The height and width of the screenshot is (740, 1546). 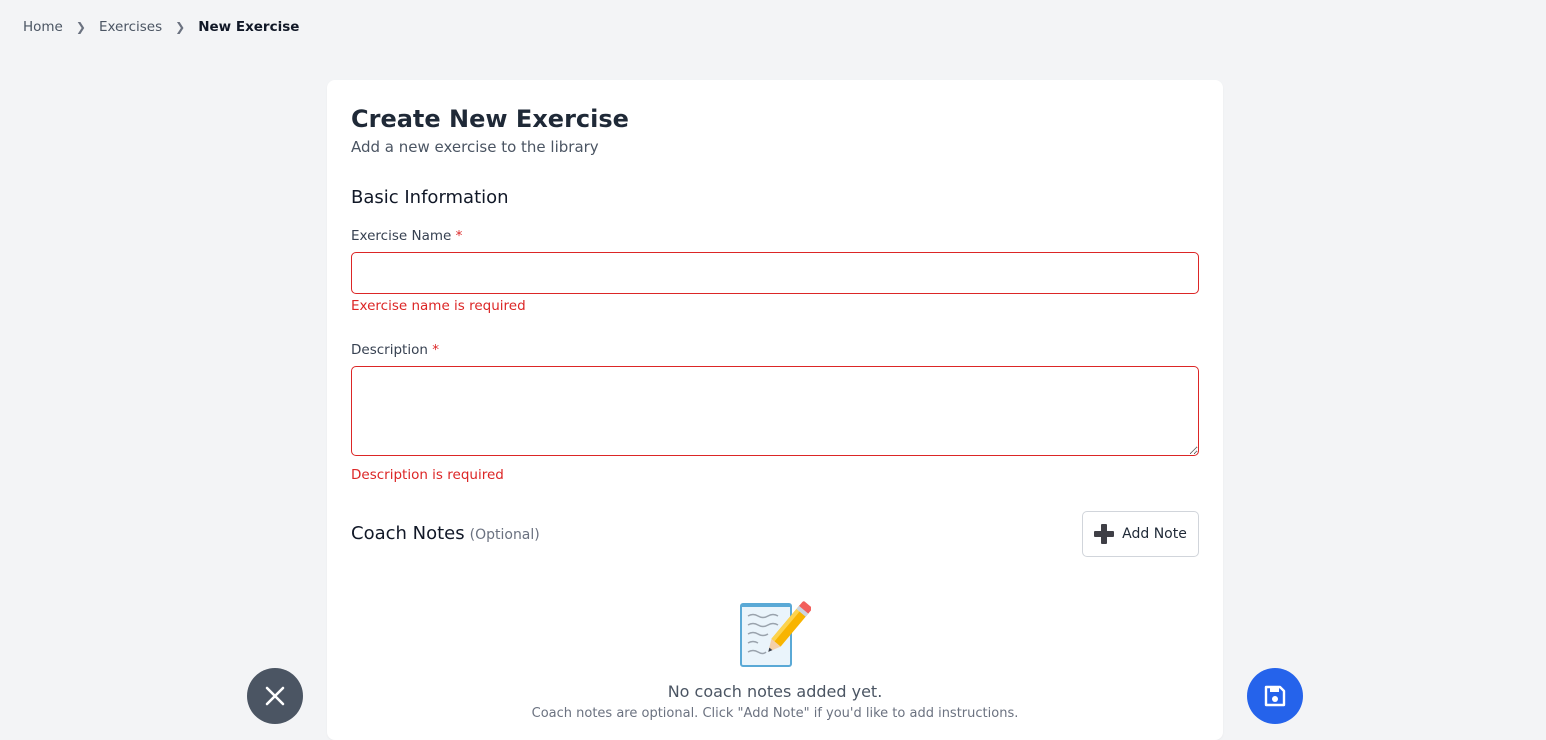 I want to click on close-icon, so click(x=275, y=696).